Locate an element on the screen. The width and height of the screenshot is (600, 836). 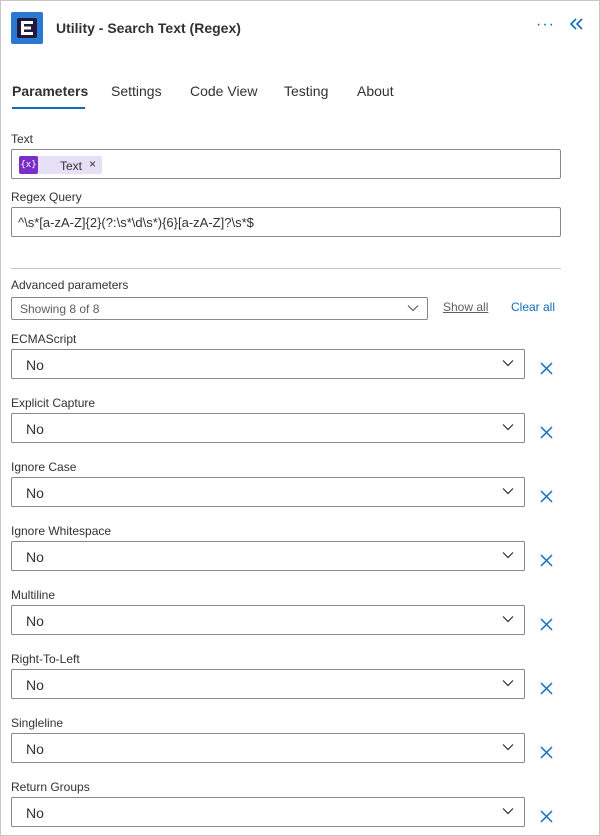
ecmascript-value: No is located at coordinates (35, 365).